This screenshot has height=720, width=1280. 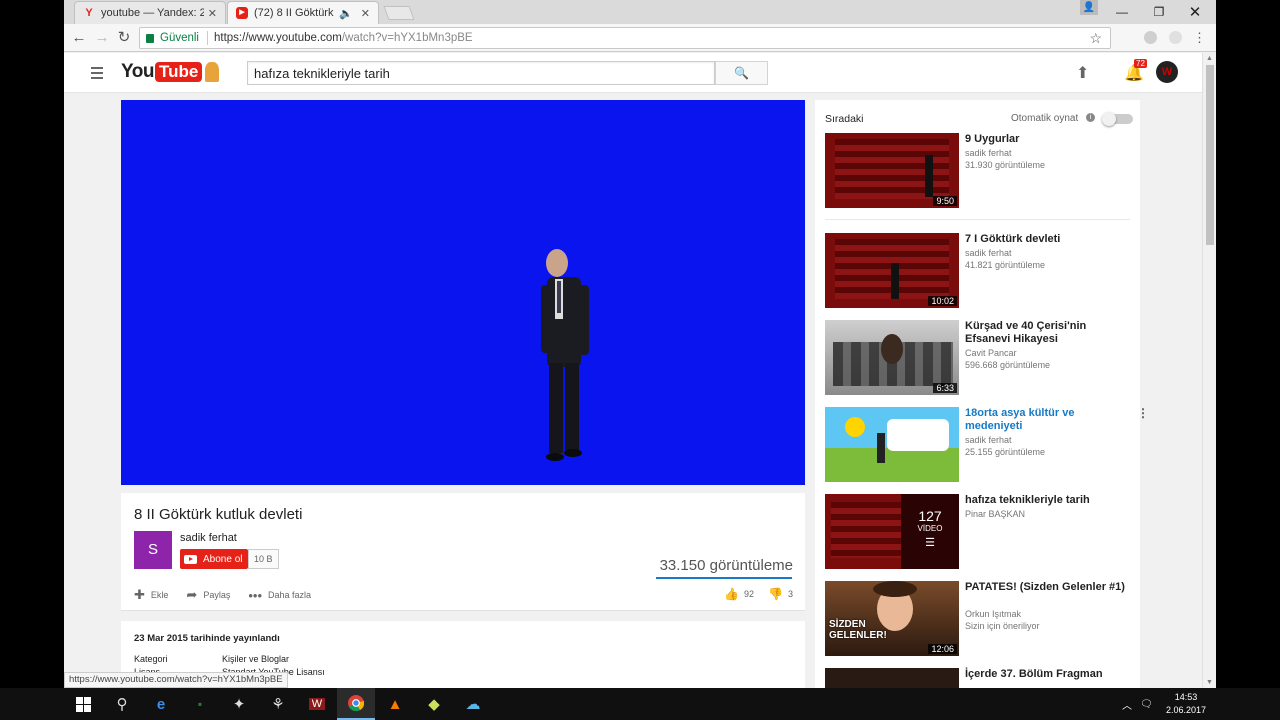 What do you see at coordinates (1089, 7) in the screenshot?
I see `profile-icon: 👤` at bounding box center [1089, 7].